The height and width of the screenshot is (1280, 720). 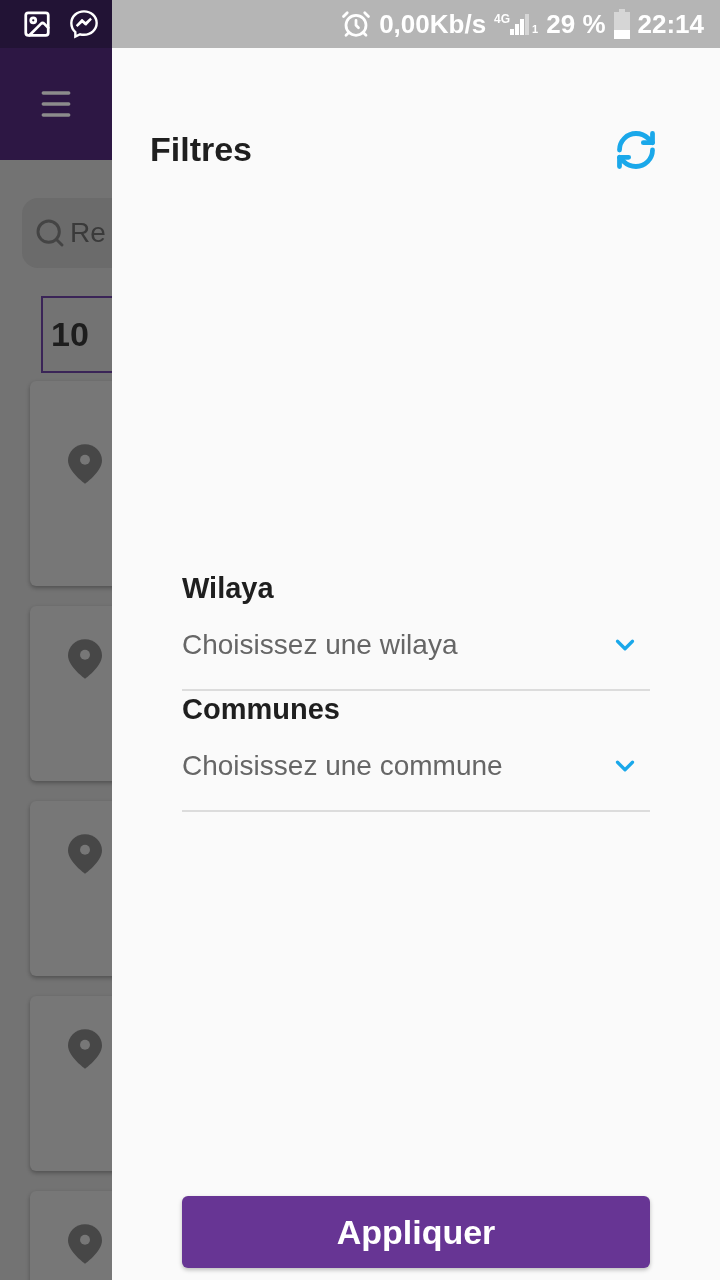 What do you see at coordinates (433, 24) in the screenshot?
I see `network-speed: 0,00Kb/s` at bounding box center [433, 24].